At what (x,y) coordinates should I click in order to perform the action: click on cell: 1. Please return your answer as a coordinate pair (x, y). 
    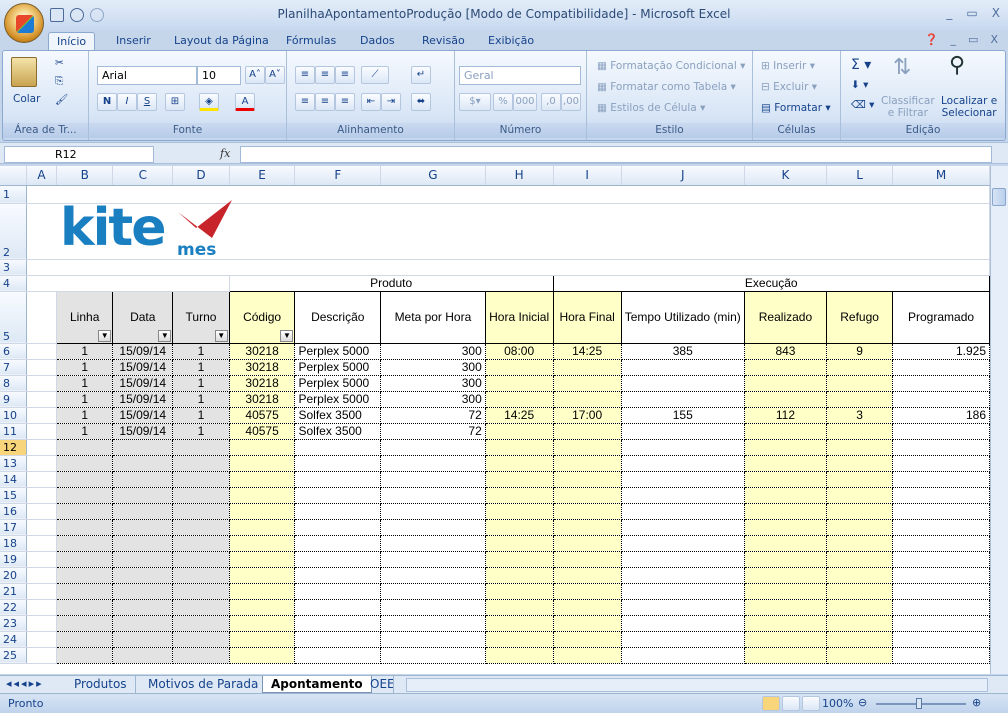
    Looking at the image, I should click on (201, 431).